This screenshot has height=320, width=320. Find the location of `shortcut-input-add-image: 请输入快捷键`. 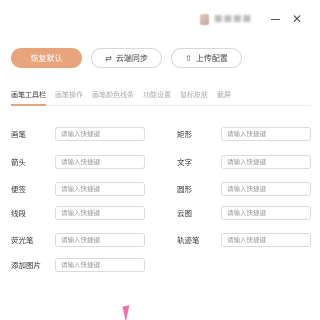

shortcut-input-add-image: 请输入快捷键 is located at coordinates (100, 265).